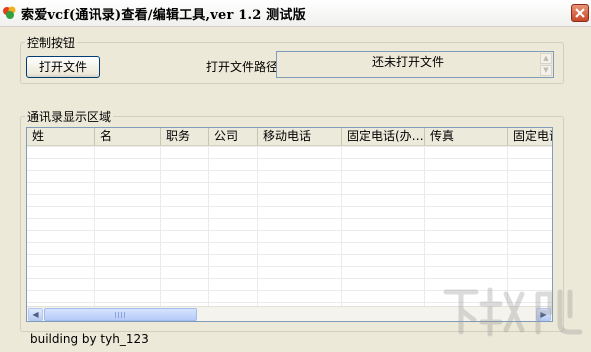  Describe the element at coordinates (546, 58) in the screenshot. I see `scroll-up-icon: ▲` at that location.